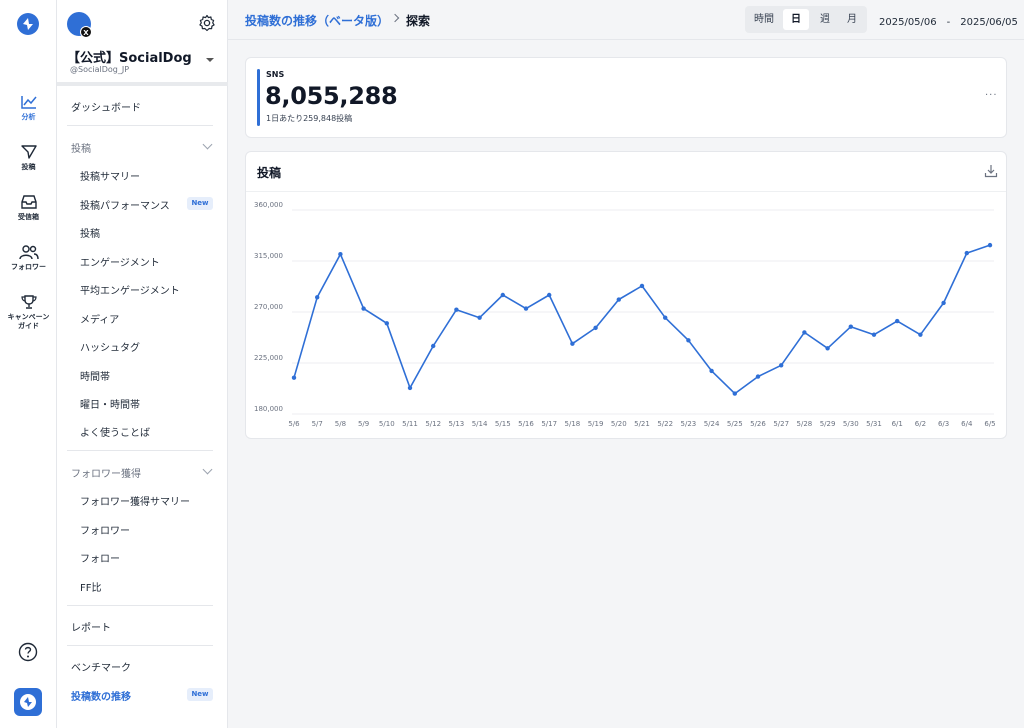  Describe the element at coordinates (101, 695) in the screenshot. I see `sidebar-item-post-trend: 投稿数の推移` at that location.